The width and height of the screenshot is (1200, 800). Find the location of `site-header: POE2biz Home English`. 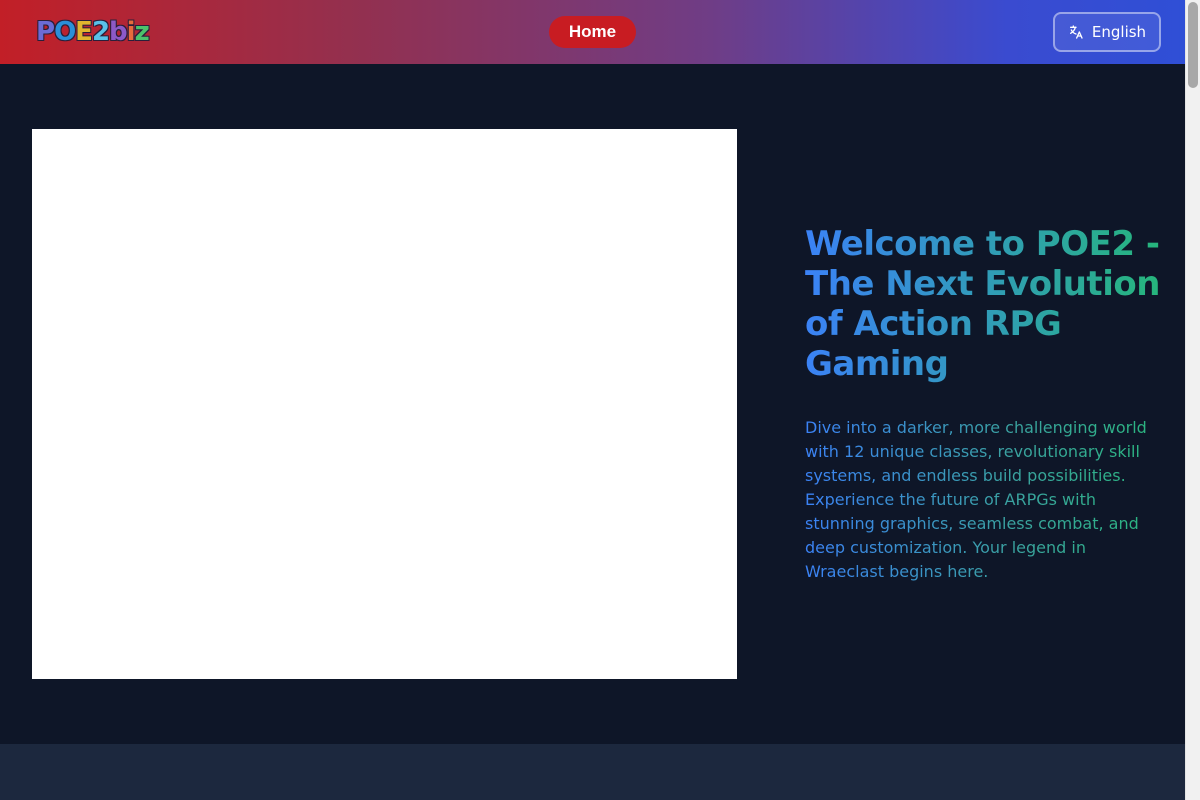

site-header: POE2biz Home English is located at coordinates (592, 32).